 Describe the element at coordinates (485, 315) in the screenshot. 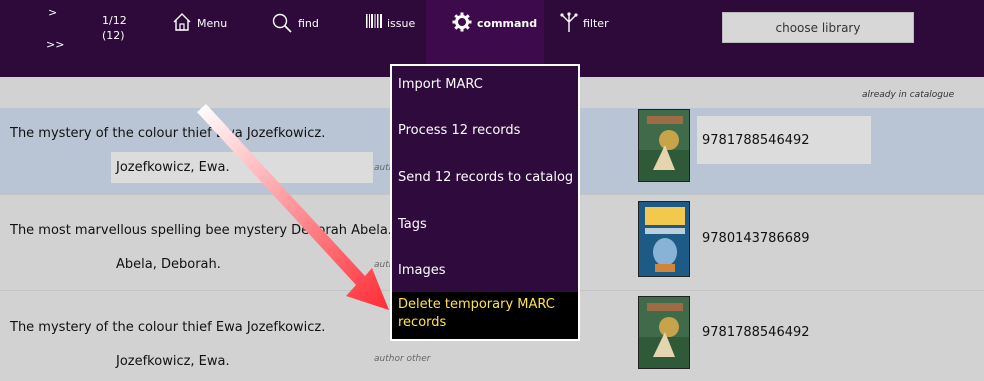

I see `menu-item-delete-temp-marc: Delete temporary MARC records` at that location.